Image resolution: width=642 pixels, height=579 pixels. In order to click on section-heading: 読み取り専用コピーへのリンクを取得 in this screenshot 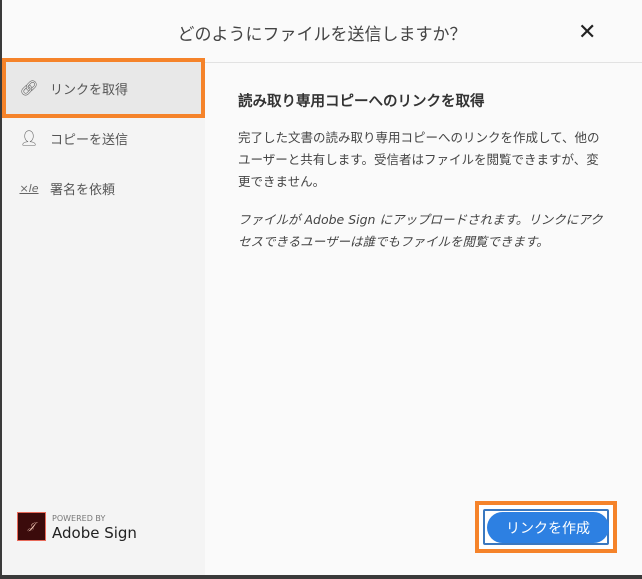, I will do `click(361, 102)`.